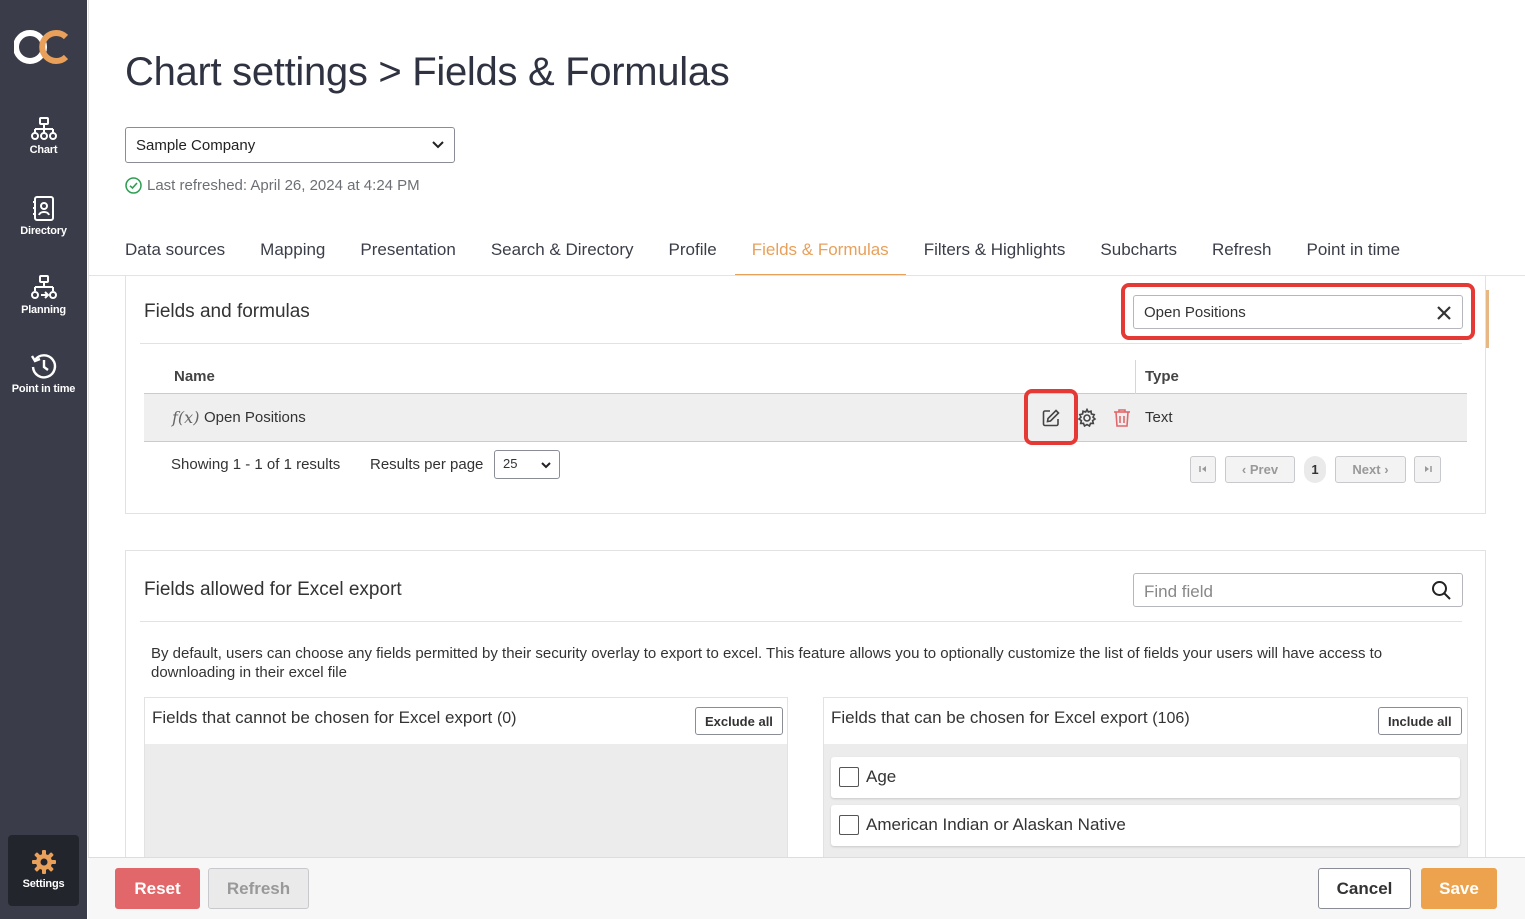  What do you see at coordinates (258, 888) in the screenshot?
I see `refresh-button: Refresh` at bounding box center [258, 888].